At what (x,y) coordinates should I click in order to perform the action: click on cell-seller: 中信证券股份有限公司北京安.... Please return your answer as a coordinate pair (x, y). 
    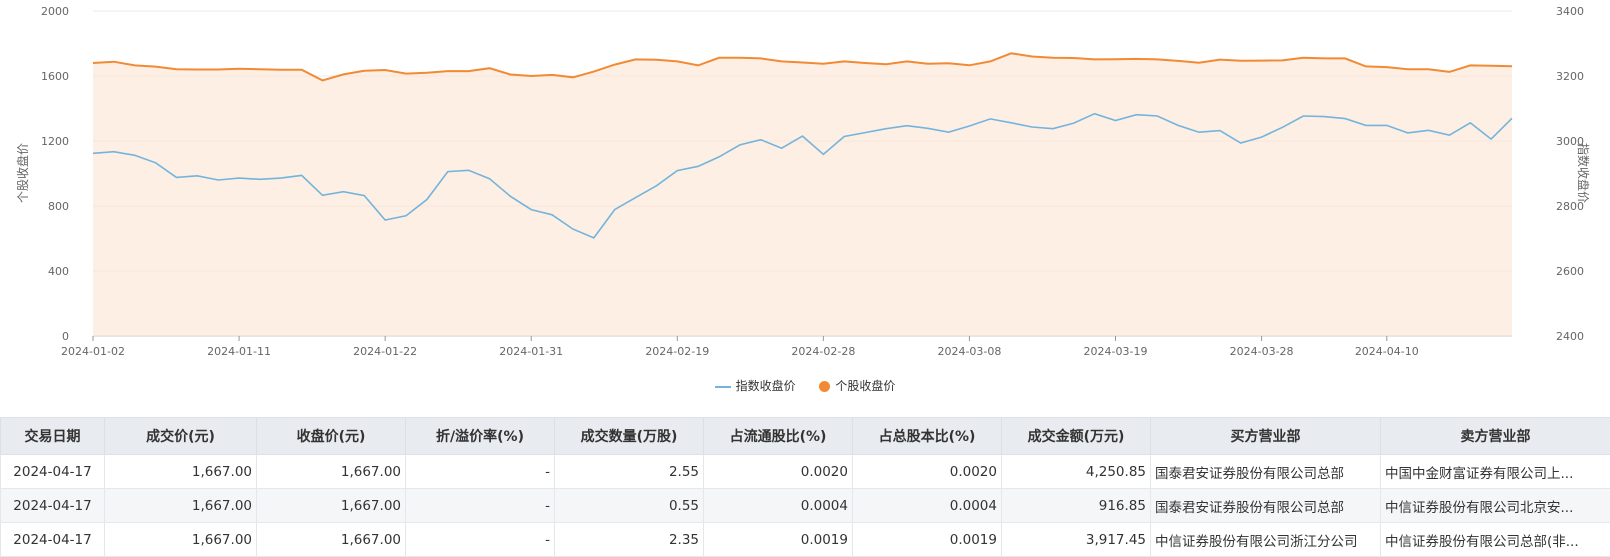
    Looking at the image, I should click on (1495, 506).